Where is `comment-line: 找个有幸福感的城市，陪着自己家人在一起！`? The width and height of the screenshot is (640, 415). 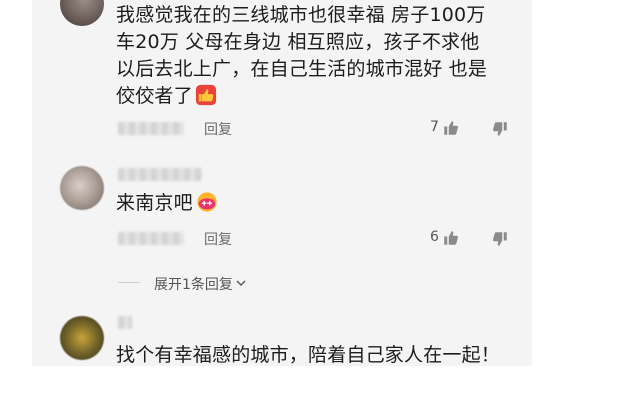
comment-line: 找个有幸福感的城市，陪着自己家人在一起！ is located at coordinates (308, 355).